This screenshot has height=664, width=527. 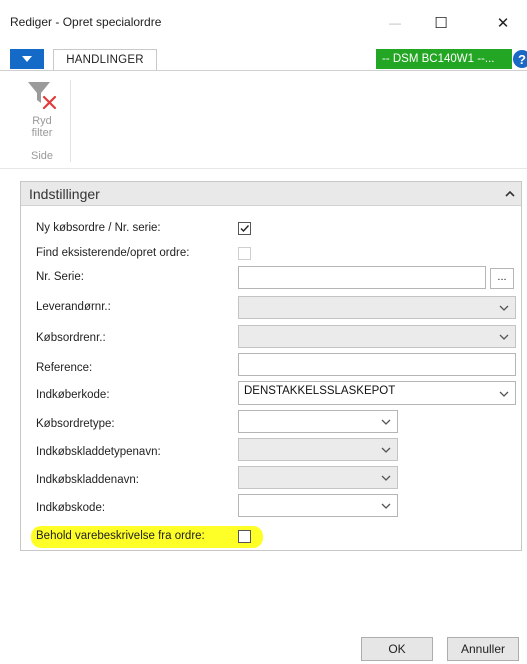 I want to click on field-label-leverandornr: Leverandørnr.:, so click(x=73, y=307).